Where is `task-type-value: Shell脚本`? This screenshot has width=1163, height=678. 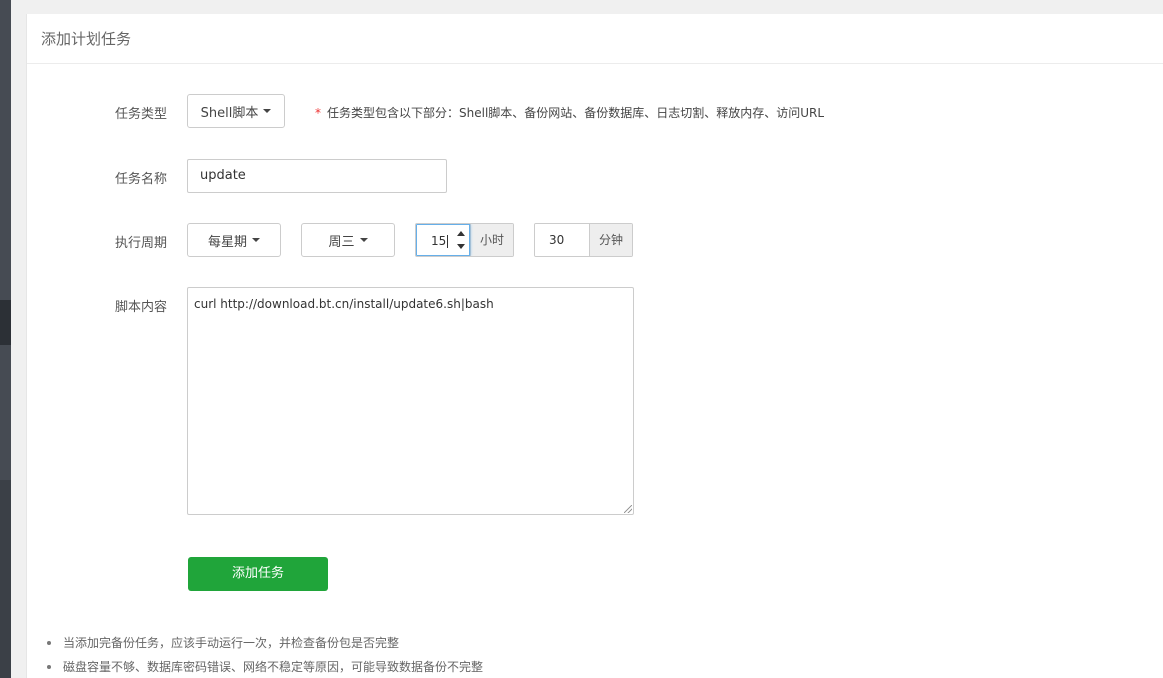
task-type-value: Shell脚本 is located at coordinates (229, 113).